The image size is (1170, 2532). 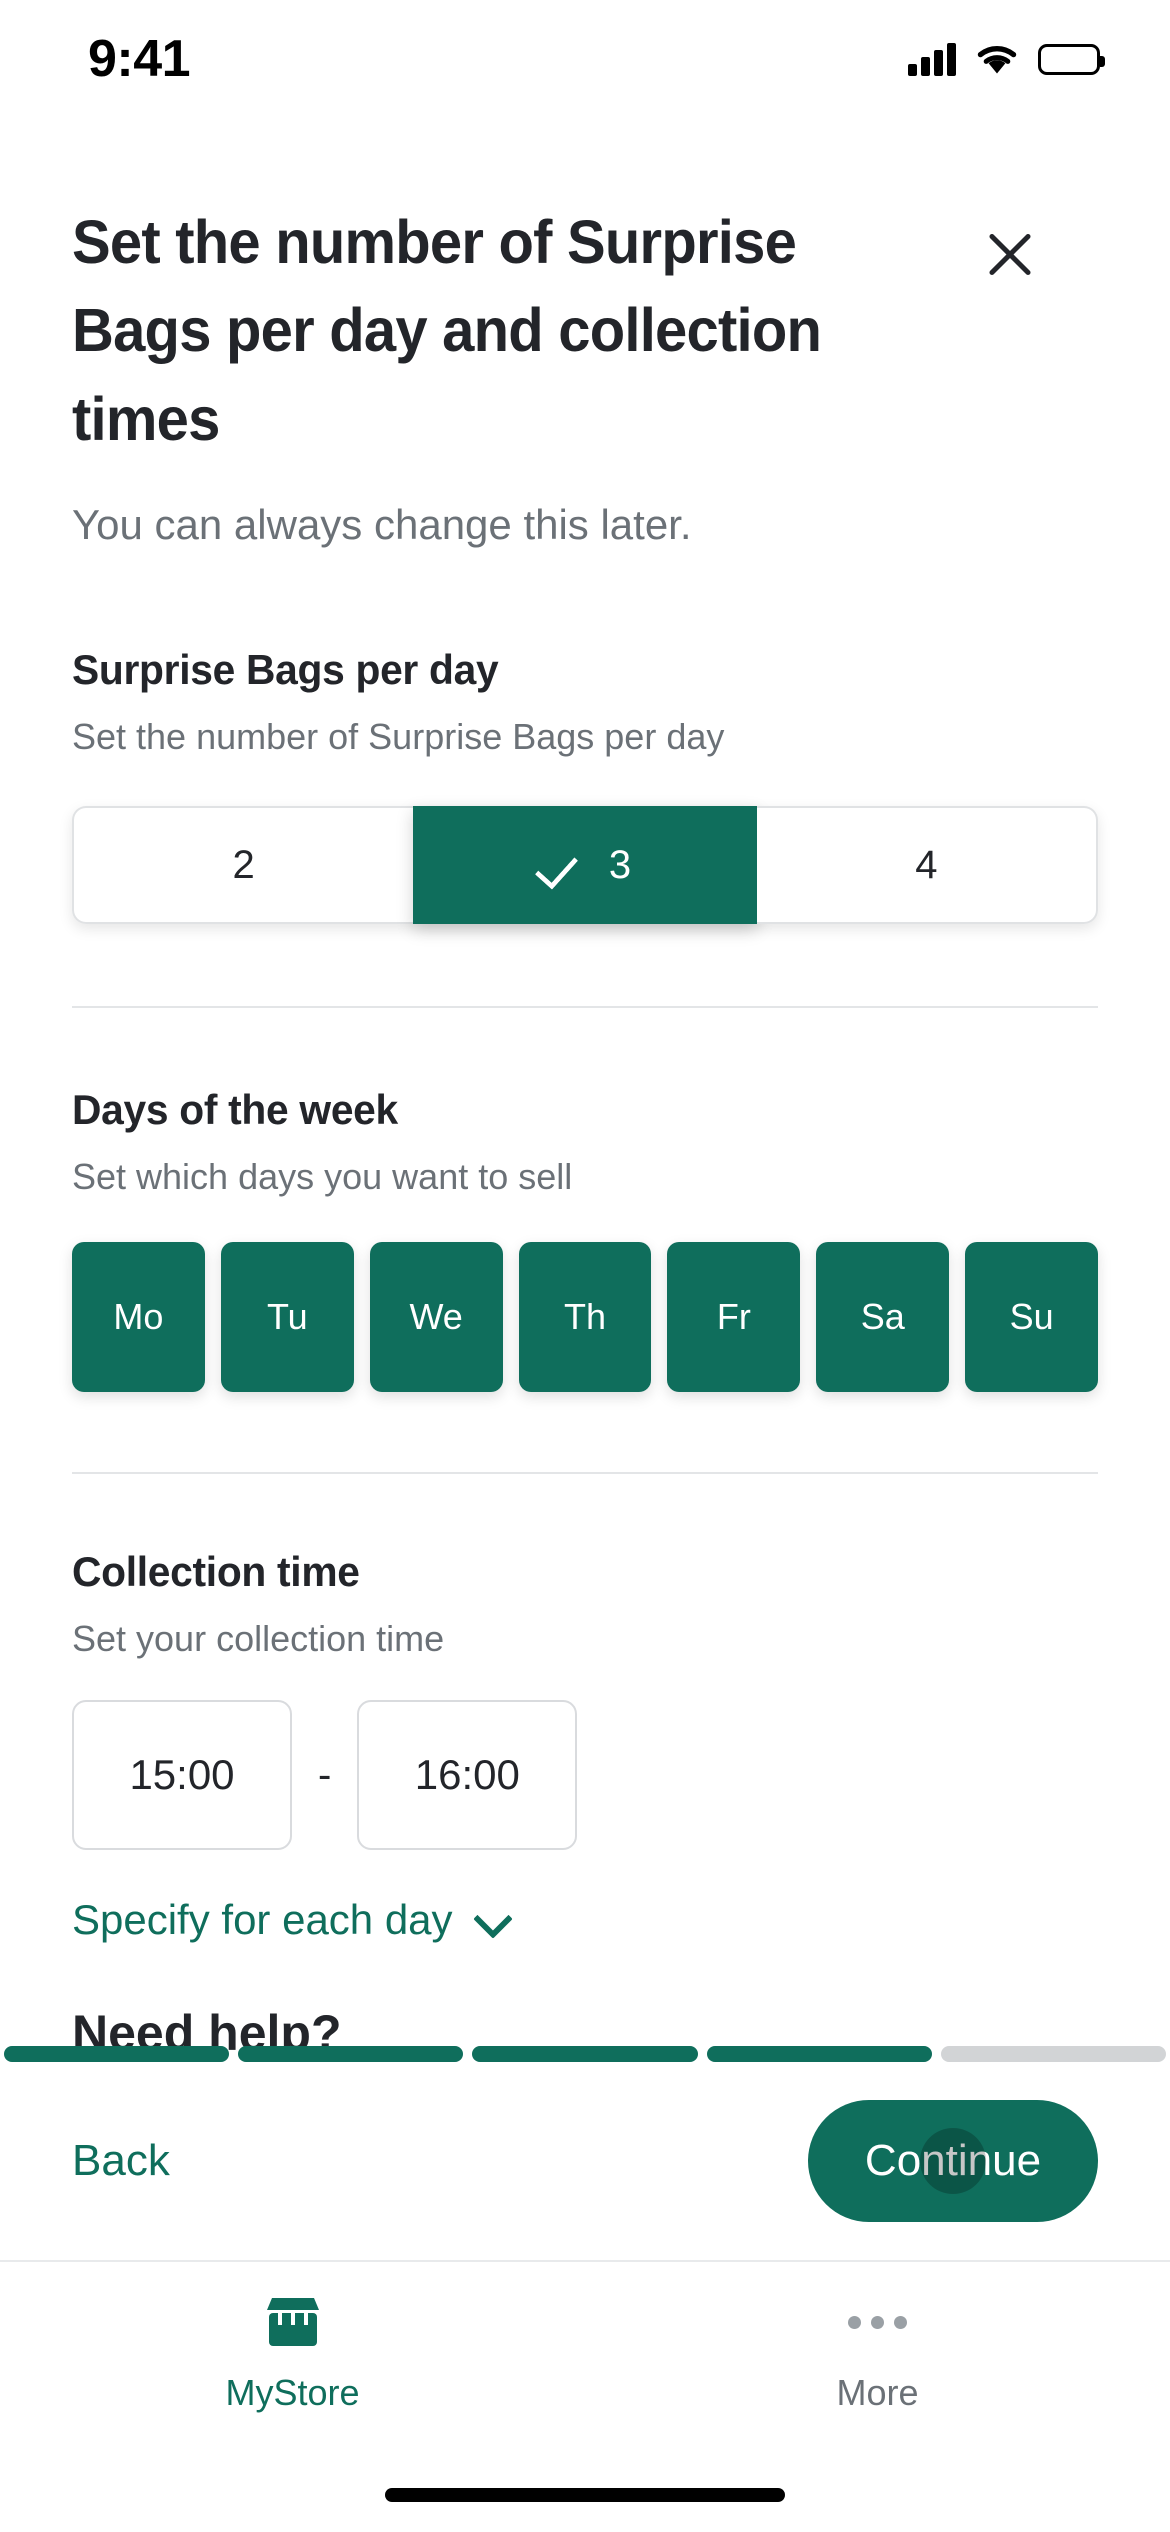 I want to click on day-chip-th-label: Th, so click(x=585, y=1316).